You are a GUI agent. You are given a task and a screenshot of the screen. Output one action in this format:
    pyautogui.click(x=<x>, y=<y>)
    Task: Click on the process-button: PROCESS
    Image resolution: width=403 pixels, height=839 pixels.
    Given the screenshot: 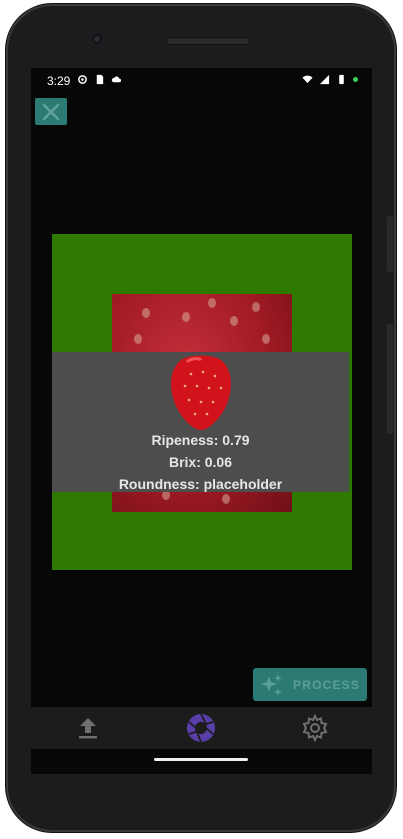 What is the action you would take?
    pyautogui.click(x=310, y=684)
    